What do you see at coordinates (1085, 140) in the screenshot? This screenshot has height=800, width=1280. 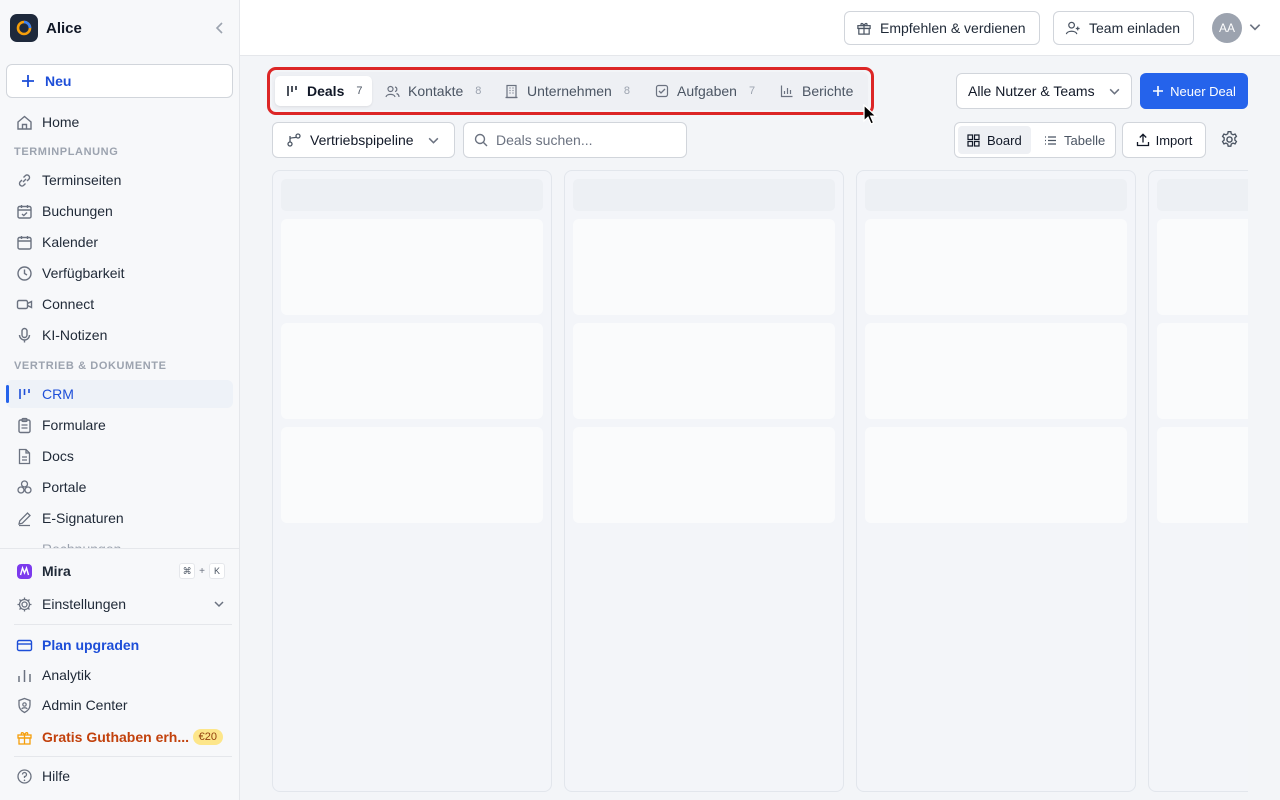 I see `view-table-label: Tabelle` at bounding box center [1085, 140].